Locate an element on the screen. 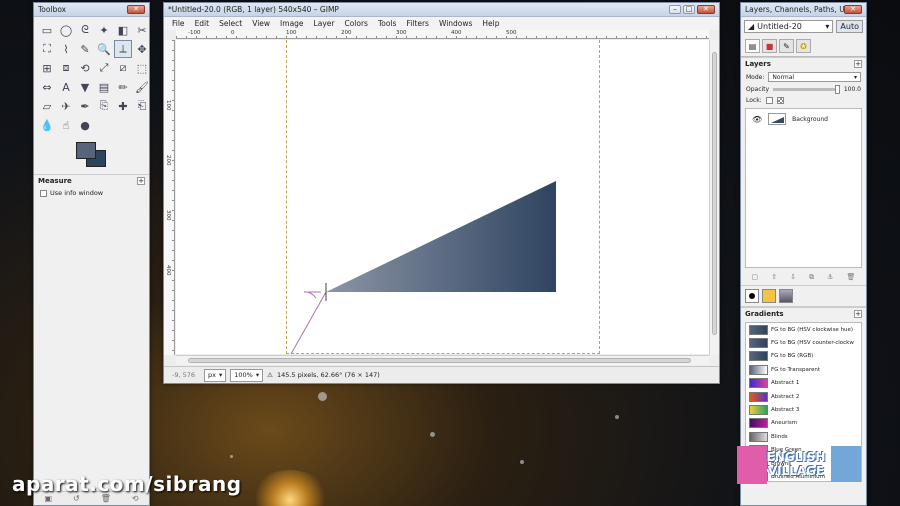 The height and width of the screenshot is (506, 900). menu-filters: Filters is located at coordinates (417, 23).